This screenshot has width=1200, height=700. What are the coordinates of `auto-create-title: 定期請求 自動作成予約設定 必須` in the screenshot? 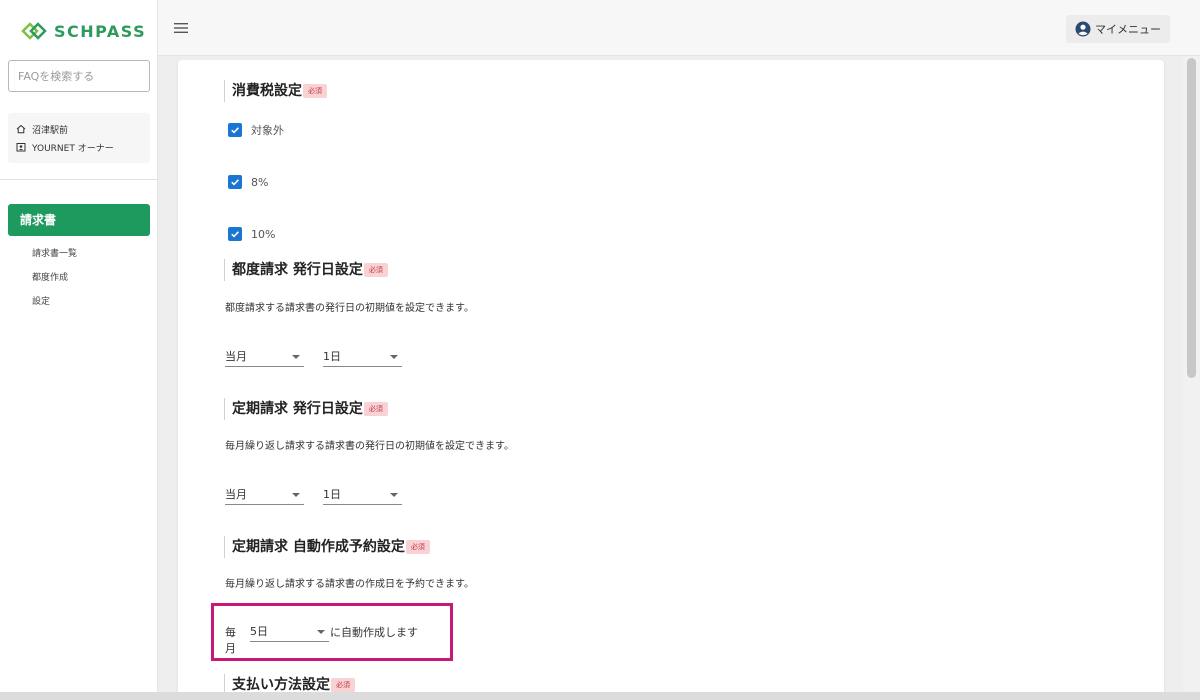 It's located at (327, 547).